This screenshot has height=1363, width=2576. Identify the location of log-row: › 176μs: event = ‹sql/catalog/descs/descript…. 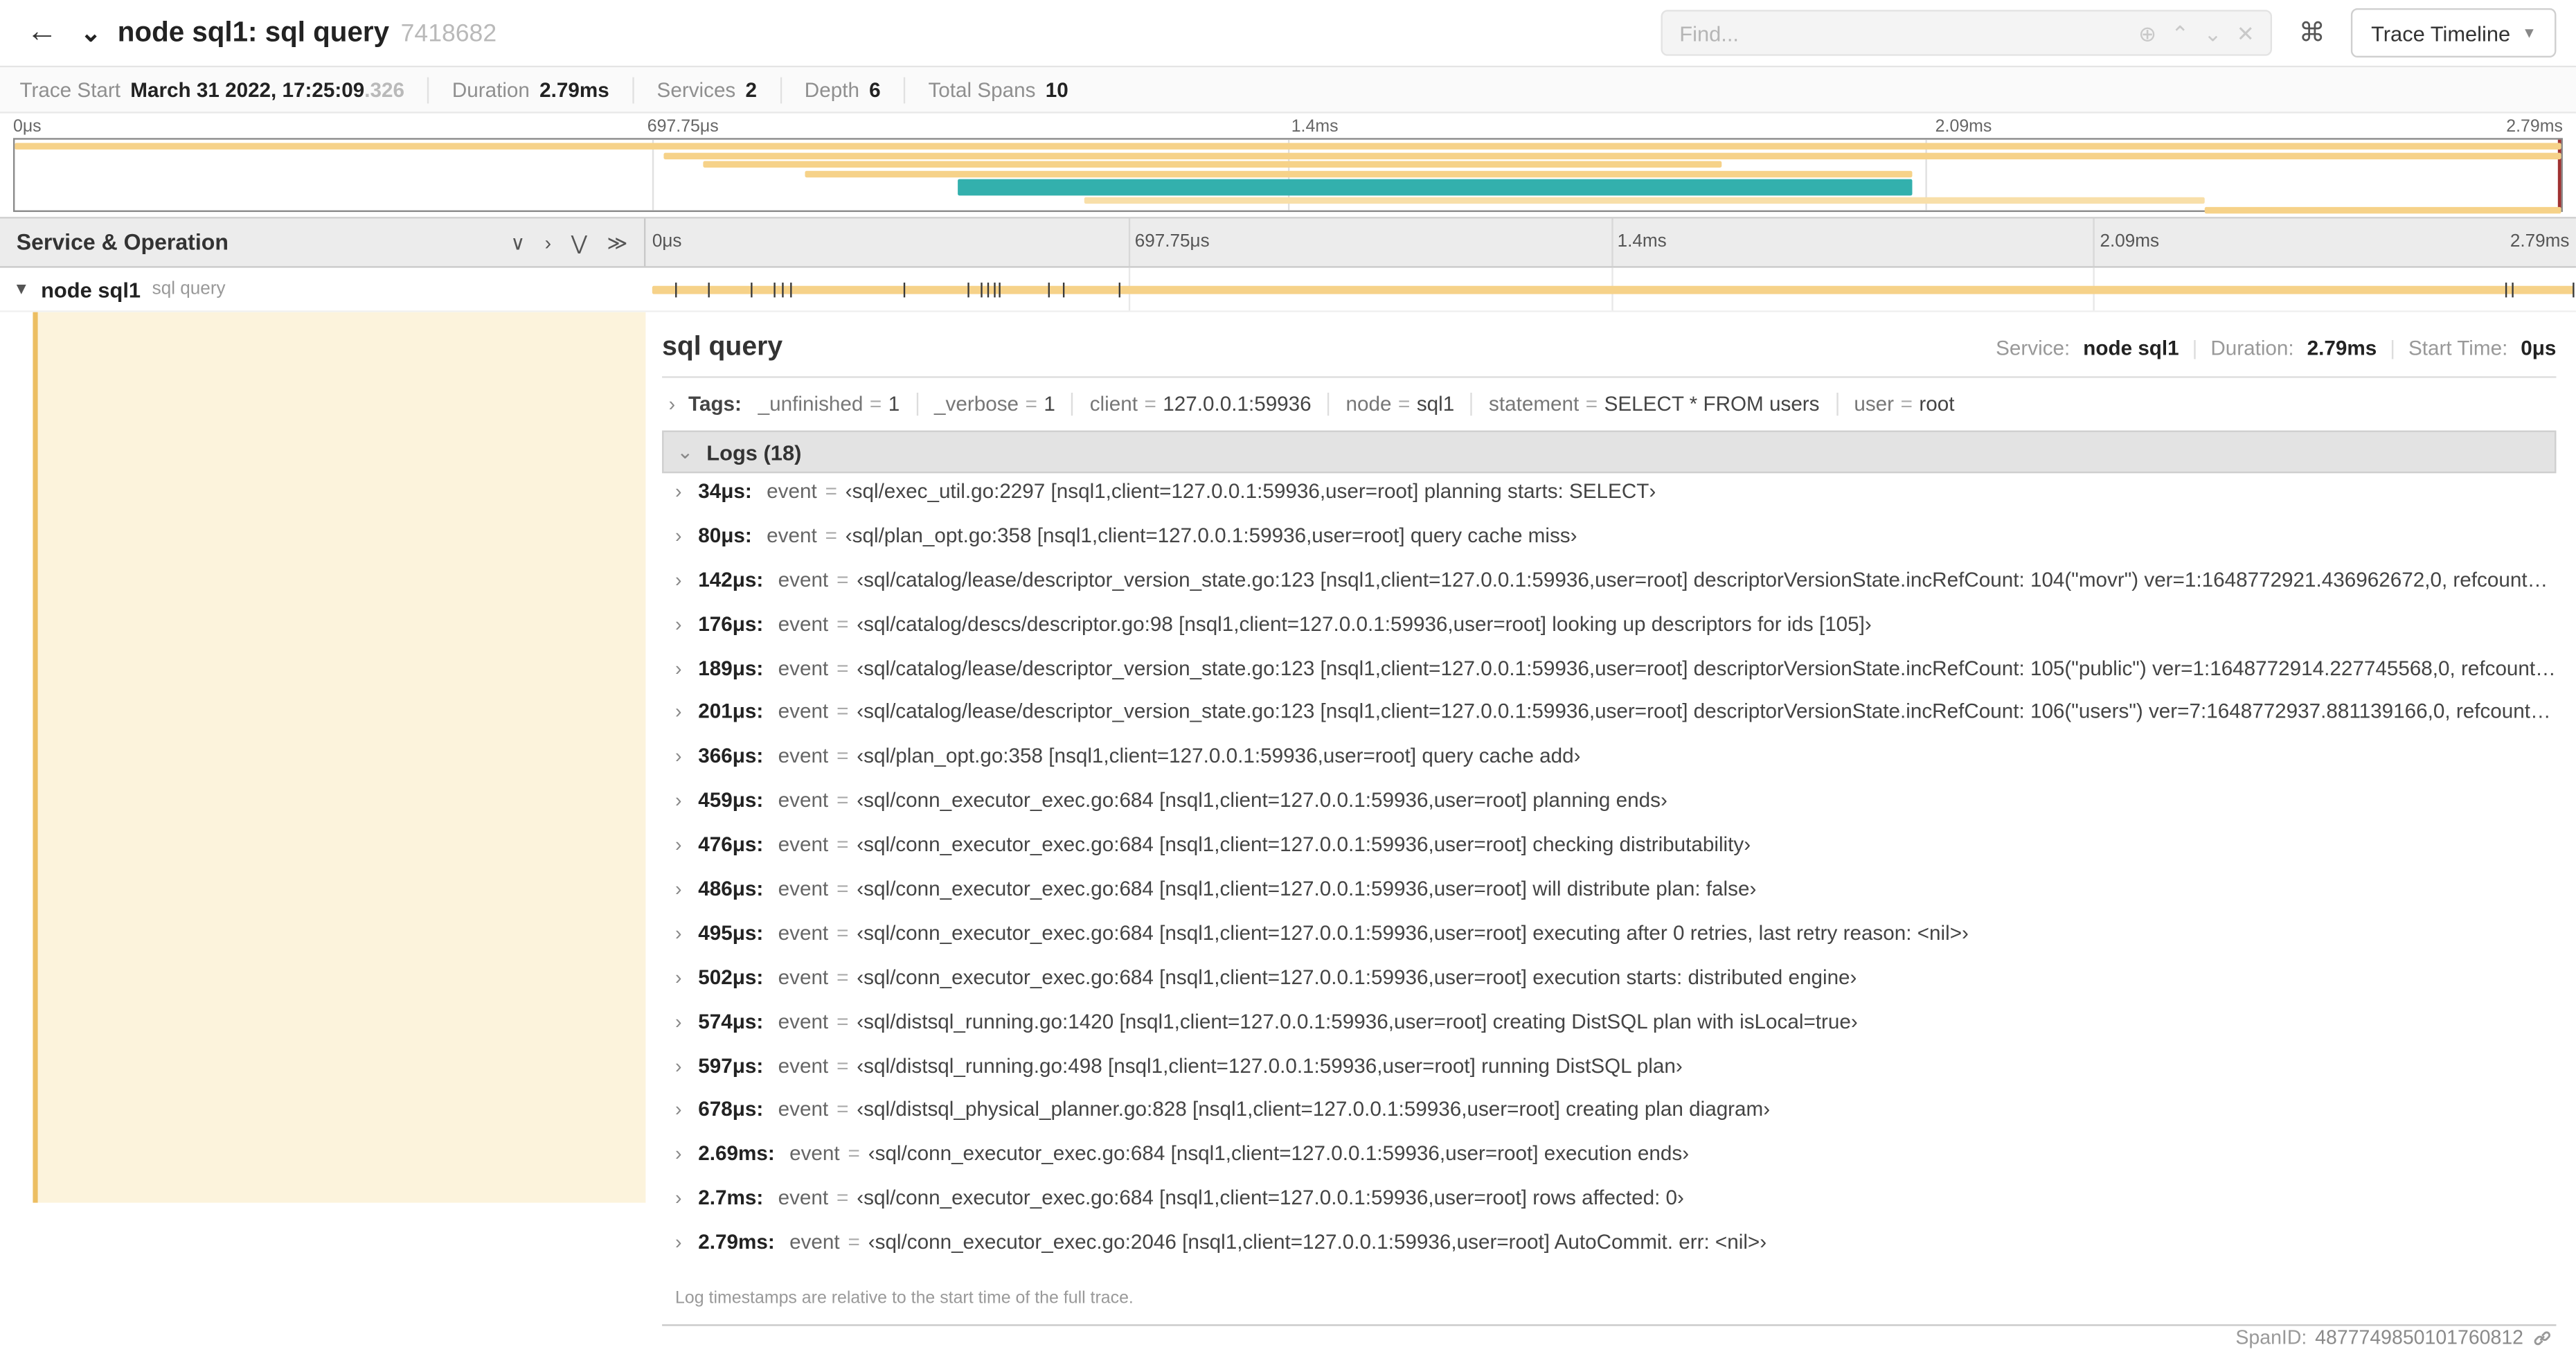
(1609, 635).